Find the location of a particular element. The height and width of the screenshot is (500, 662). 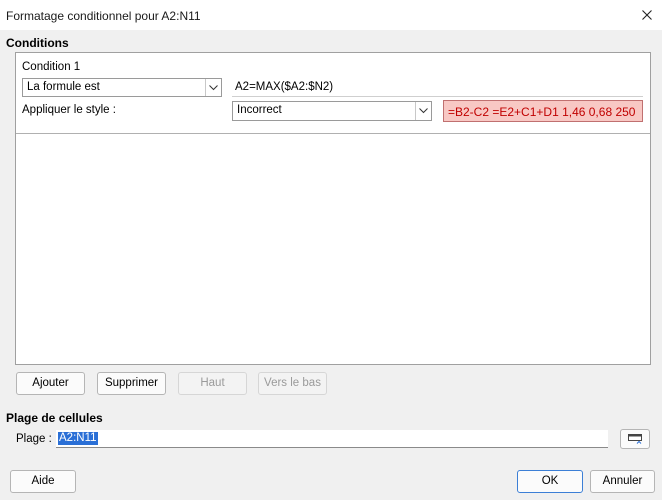

shrink-dialog-button is located at coordinates (635, 439).